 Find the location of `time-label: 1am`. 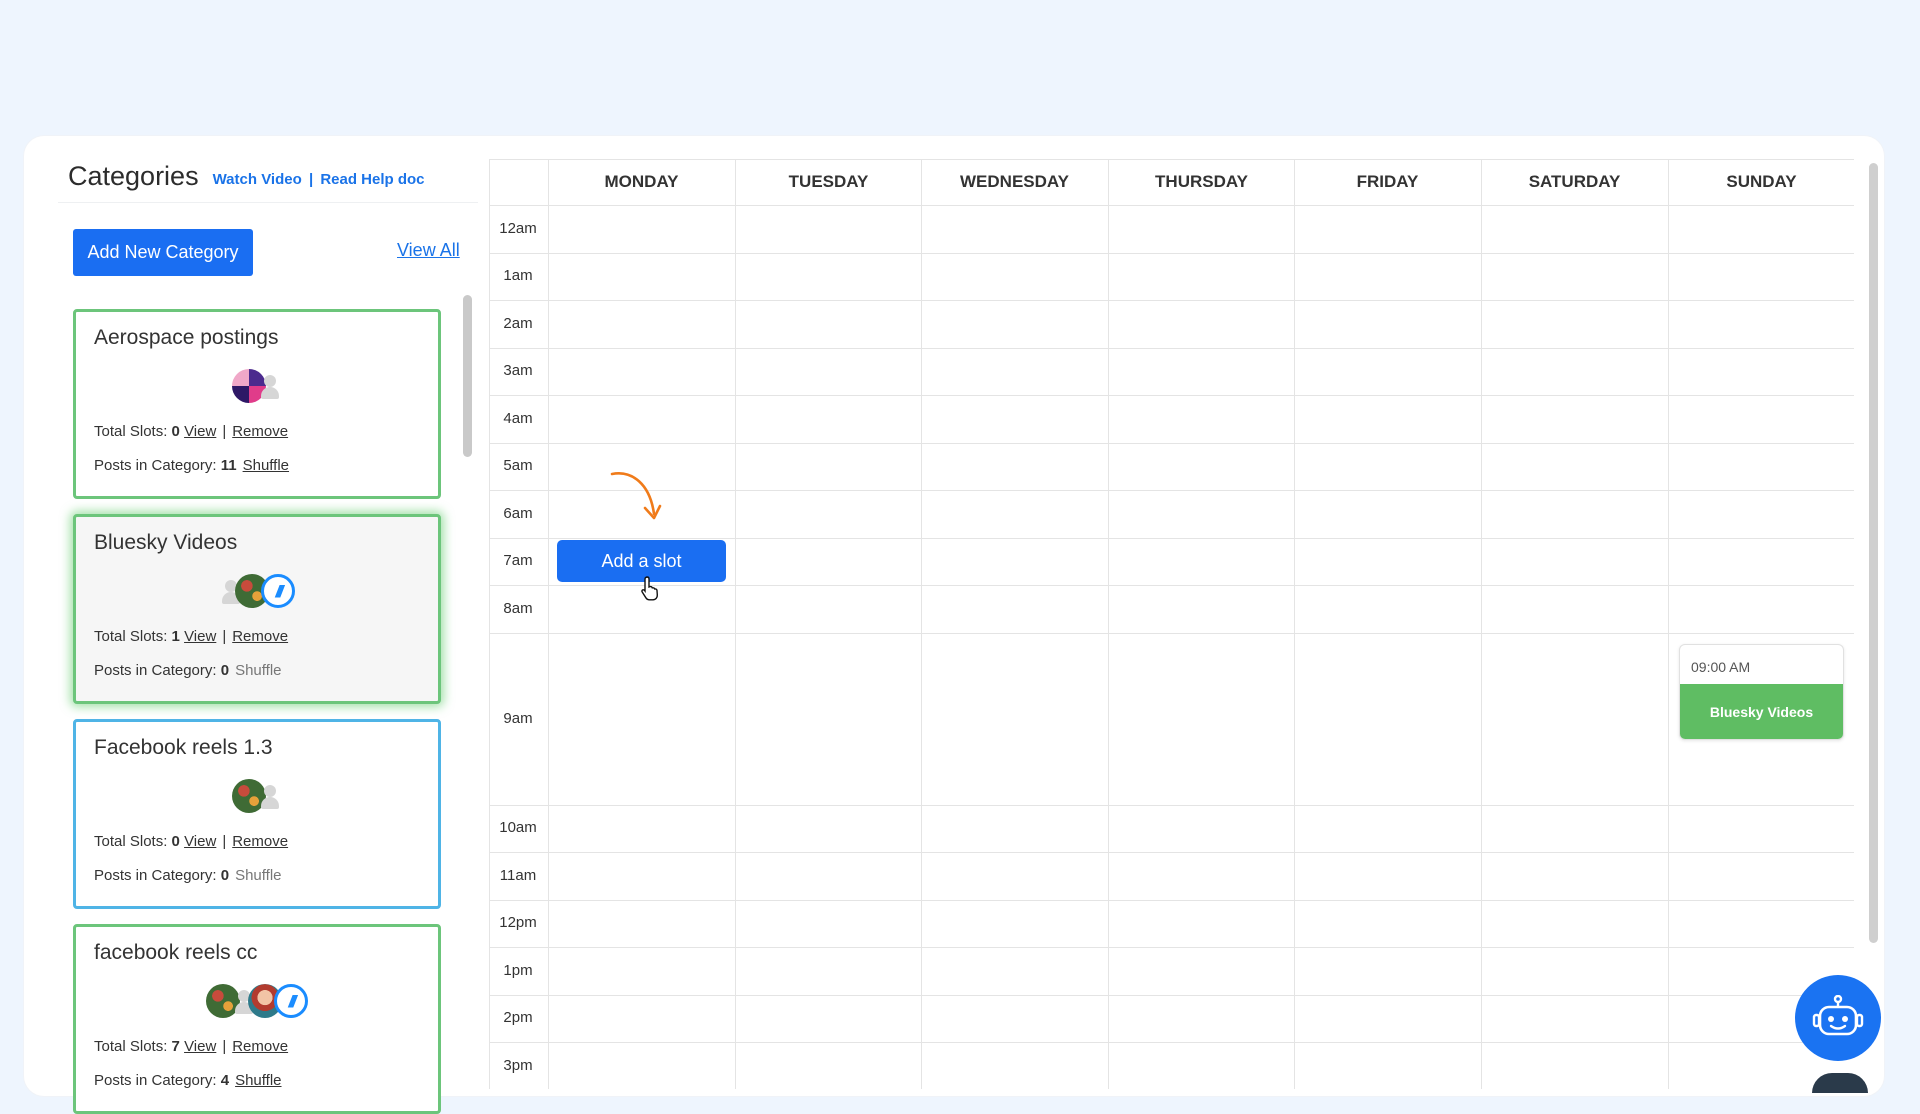

time-label: 1am is located at coordinates (518, 275).